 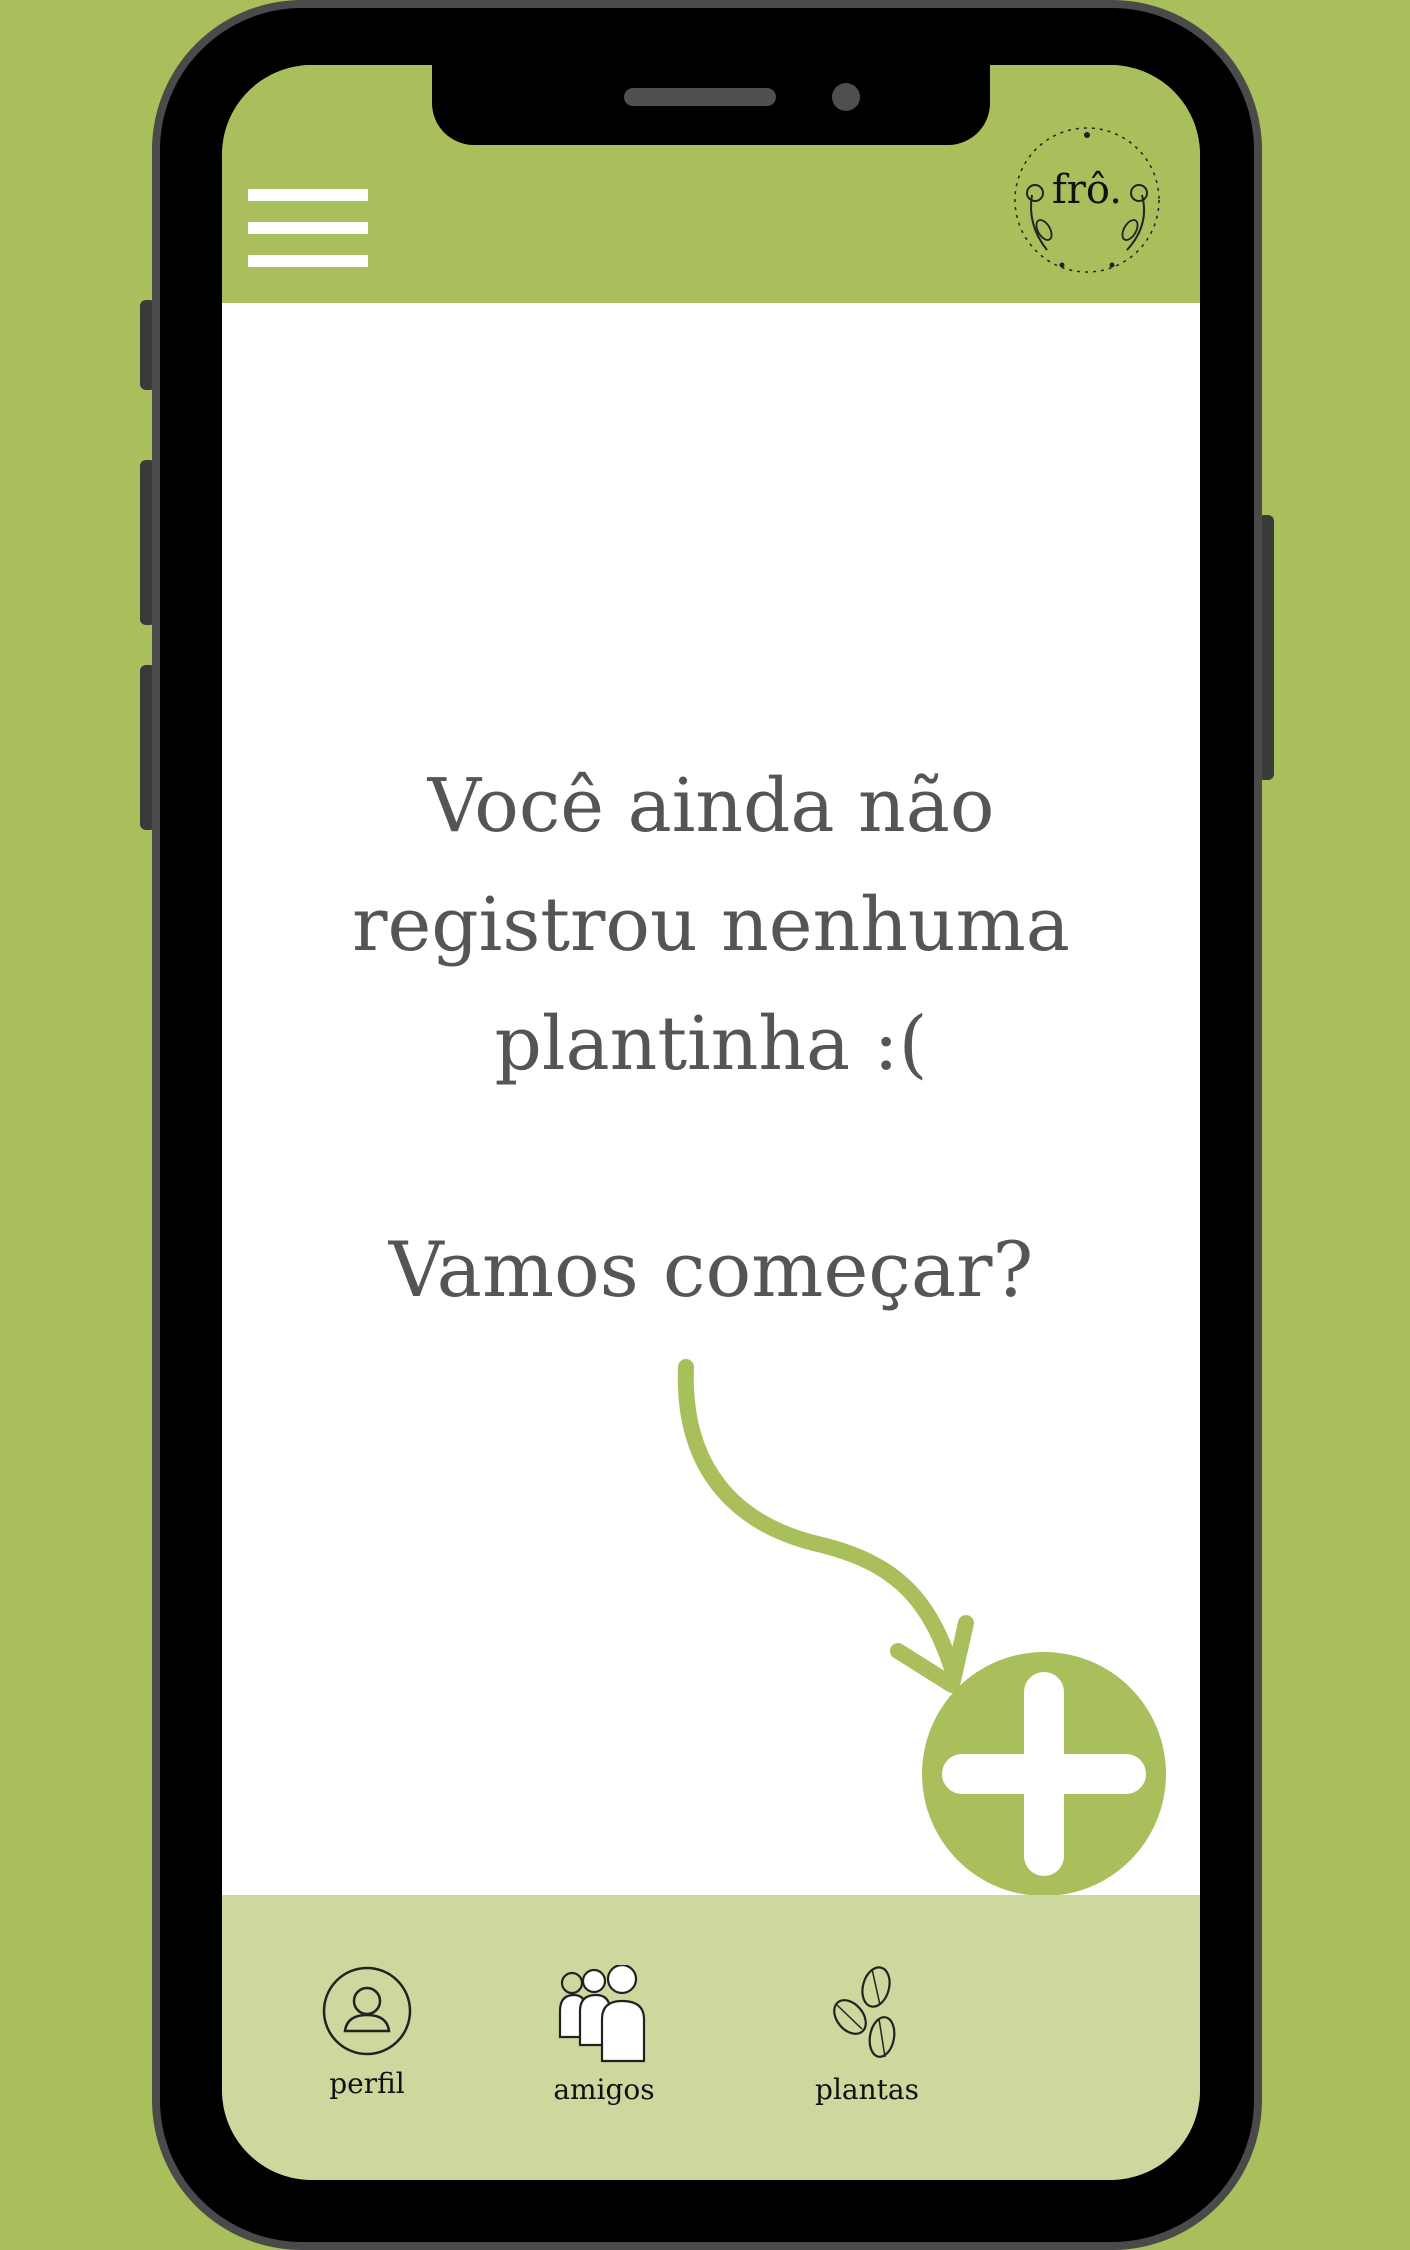 I want to click on logo-text: frô., so click(x=1087, y=190).